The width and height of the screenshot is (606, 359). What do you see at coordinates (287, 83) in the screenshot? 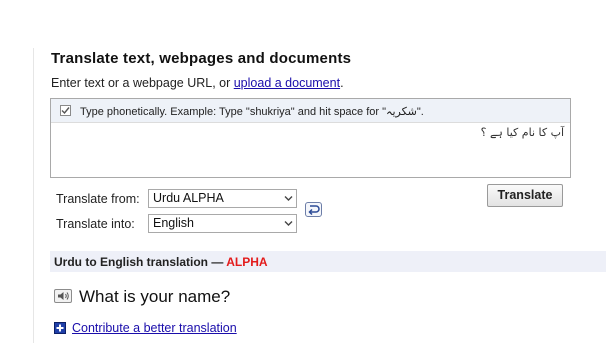
I see `upload-document-link: upload a document` at bounding box center [287, 83].